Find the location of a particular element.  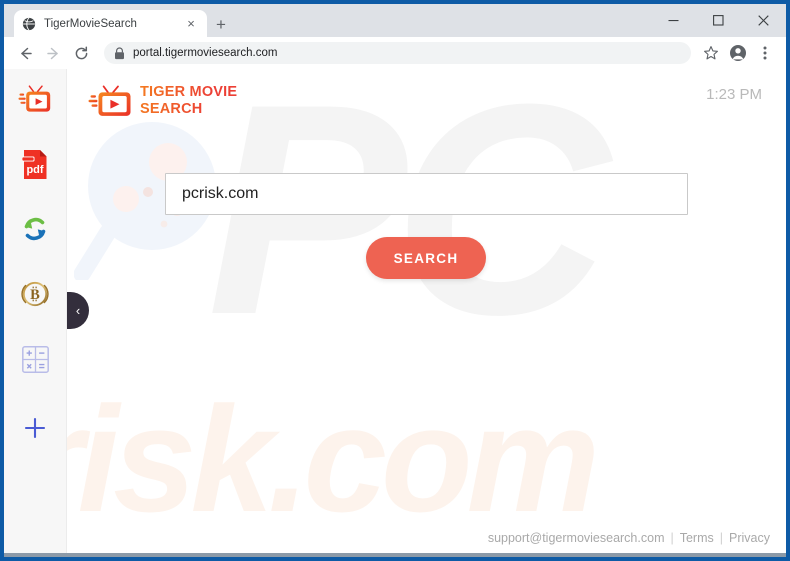

sidebar-item-tv-movie is located at coordinates (35, 99).